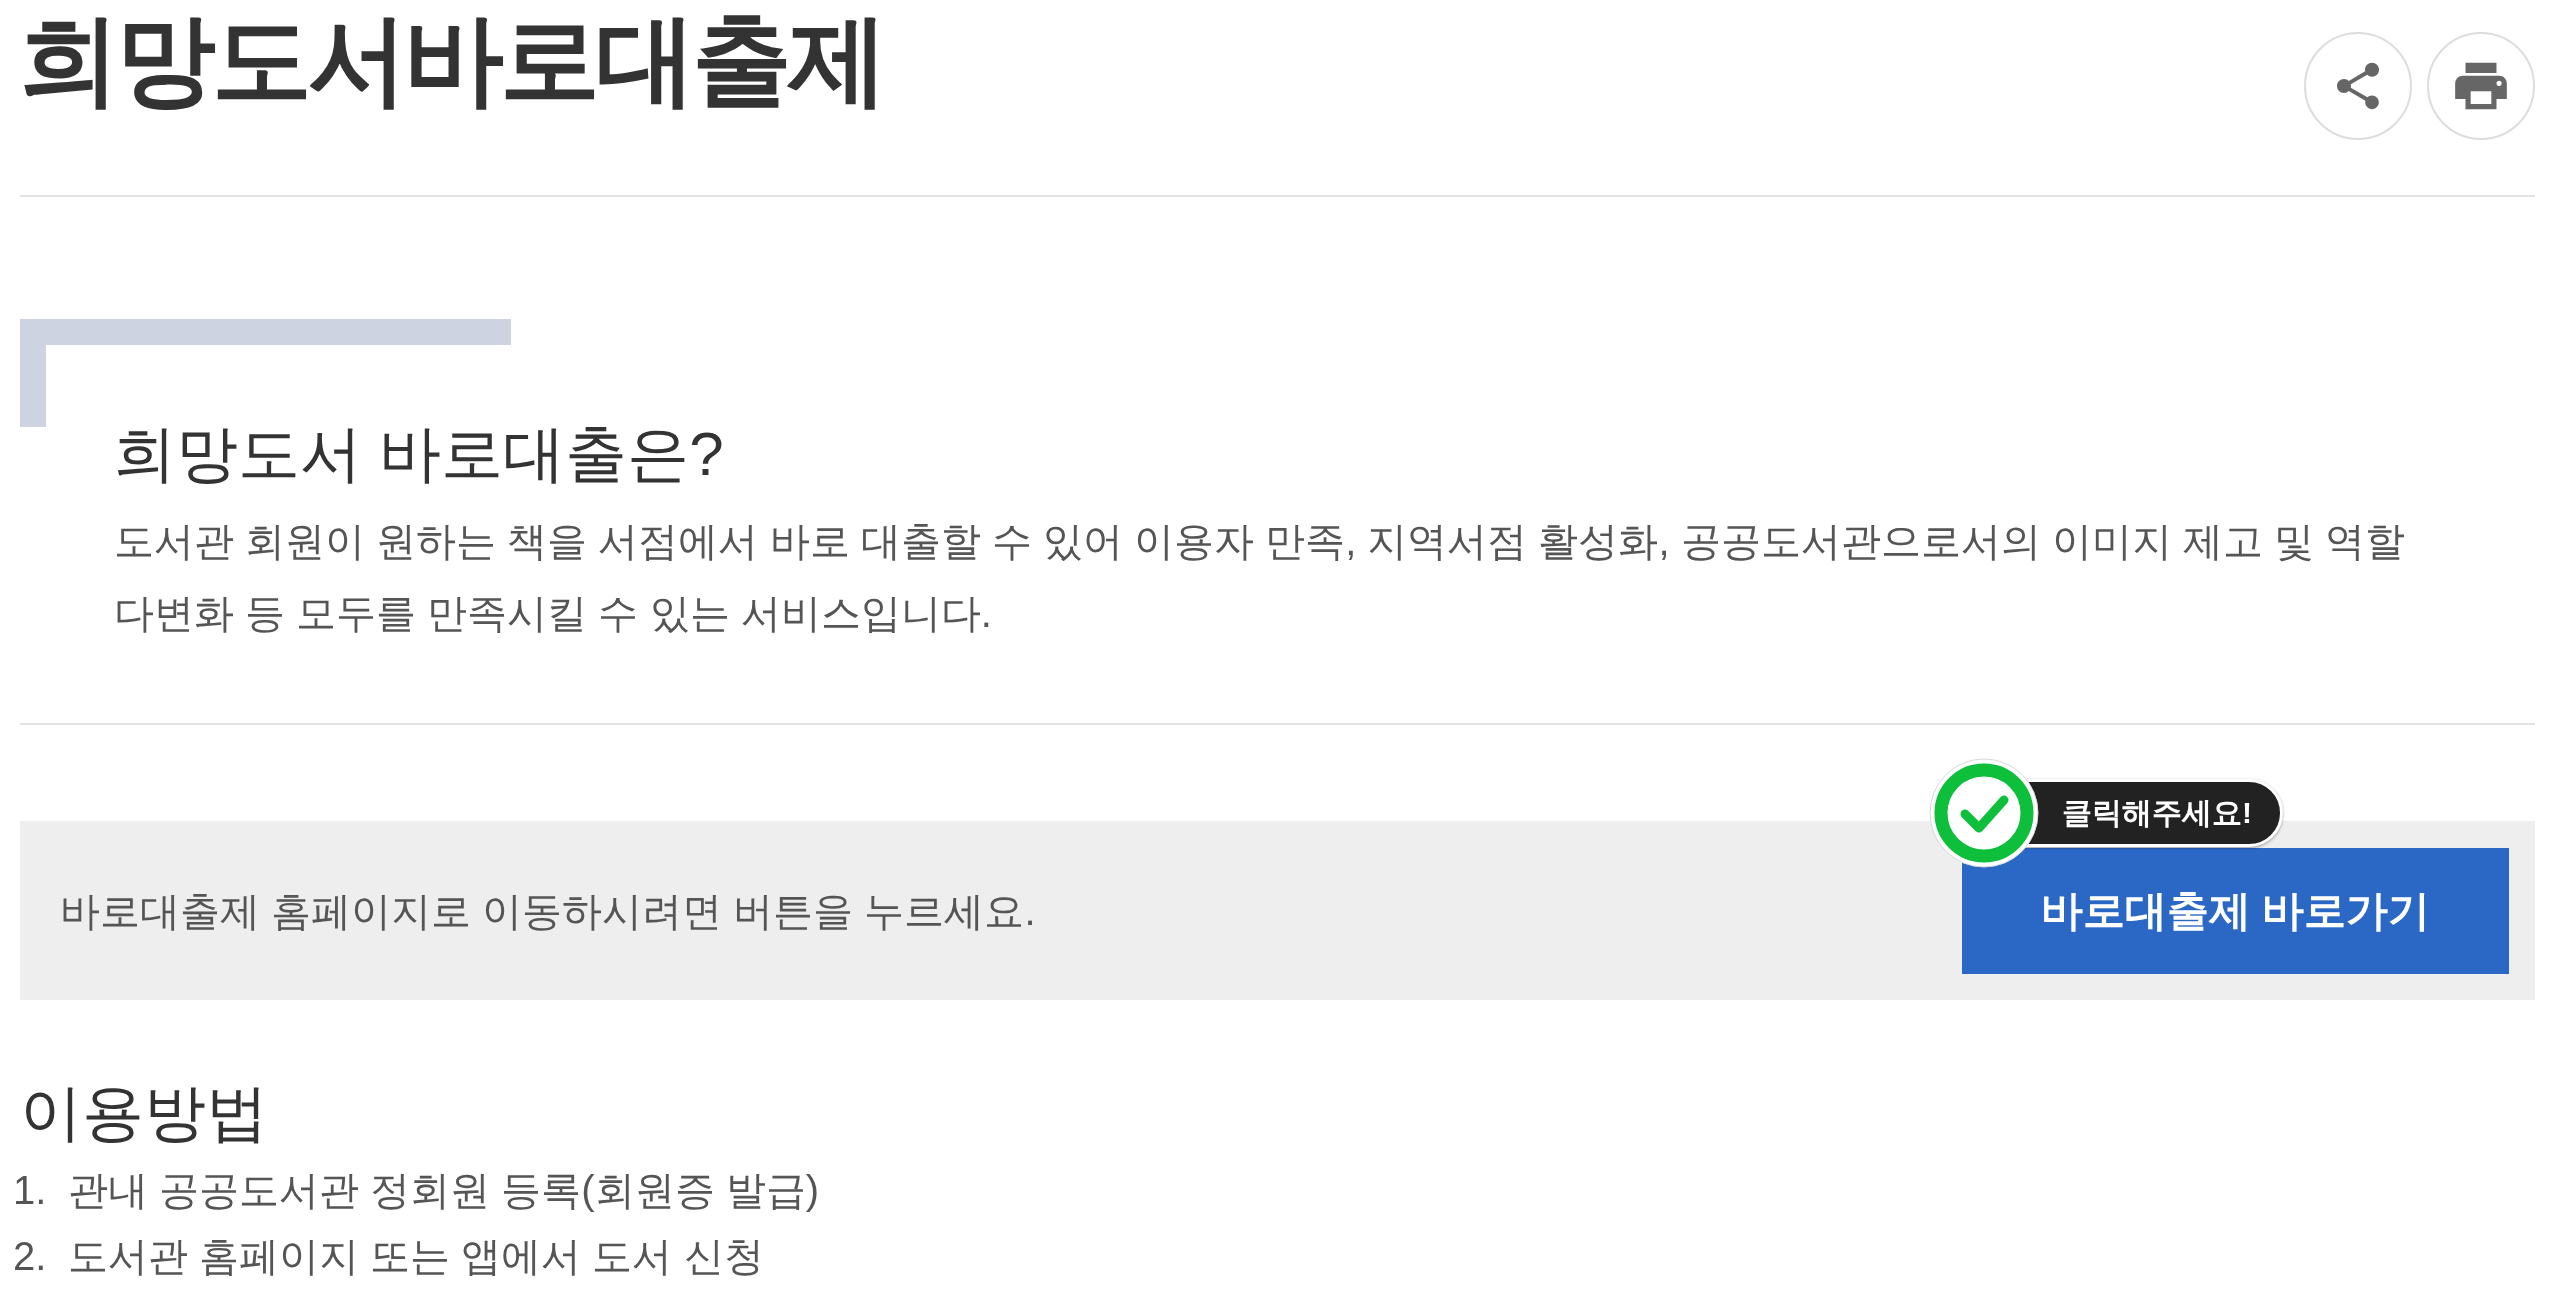 The image size is (2552, 1298). Describe the element at coordinates (1260, 578) in the screenshot. I see `intro-text: 도서관 회원이 원하는 책을 서점에서 바로 대출할 수 있어 이용자 만족, 지역서점 활성화, 공공도서관으로서의 이미지 제고 및 역할 다변화 등 모두를 만족시킬 수 있는 서비스입니다.` at that location.